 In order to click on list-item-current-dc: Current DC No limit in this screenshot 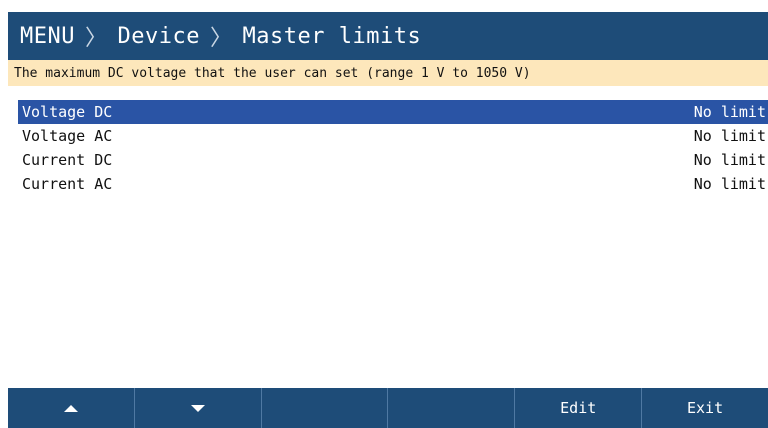, I will do `click(393, 160)`.